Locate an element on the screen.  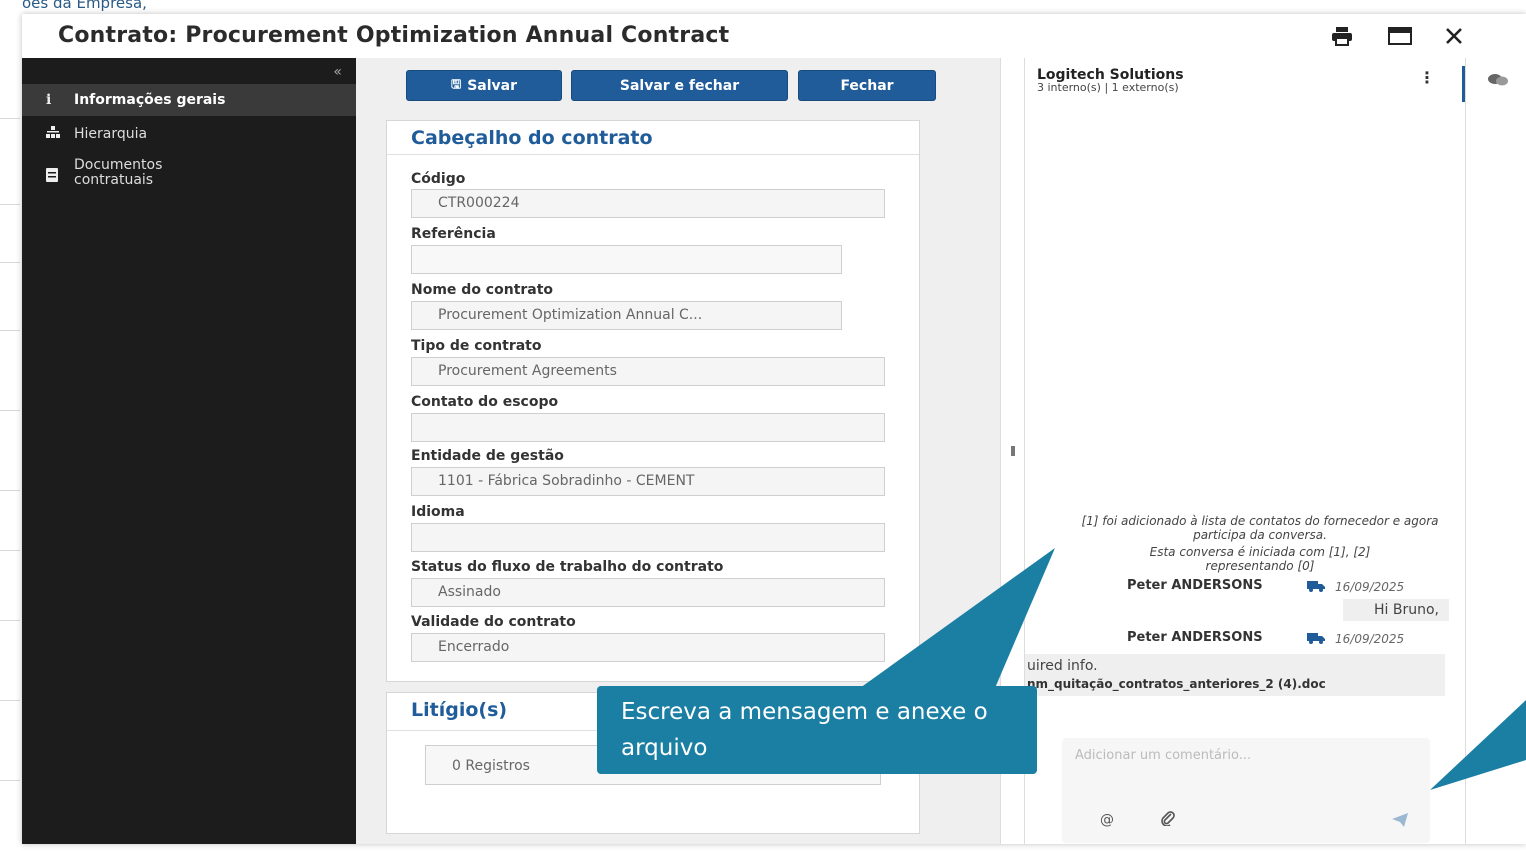
tutorial-callout: Escreva a mensagem e anexe o arquivo is located at coordinates (817, 730).